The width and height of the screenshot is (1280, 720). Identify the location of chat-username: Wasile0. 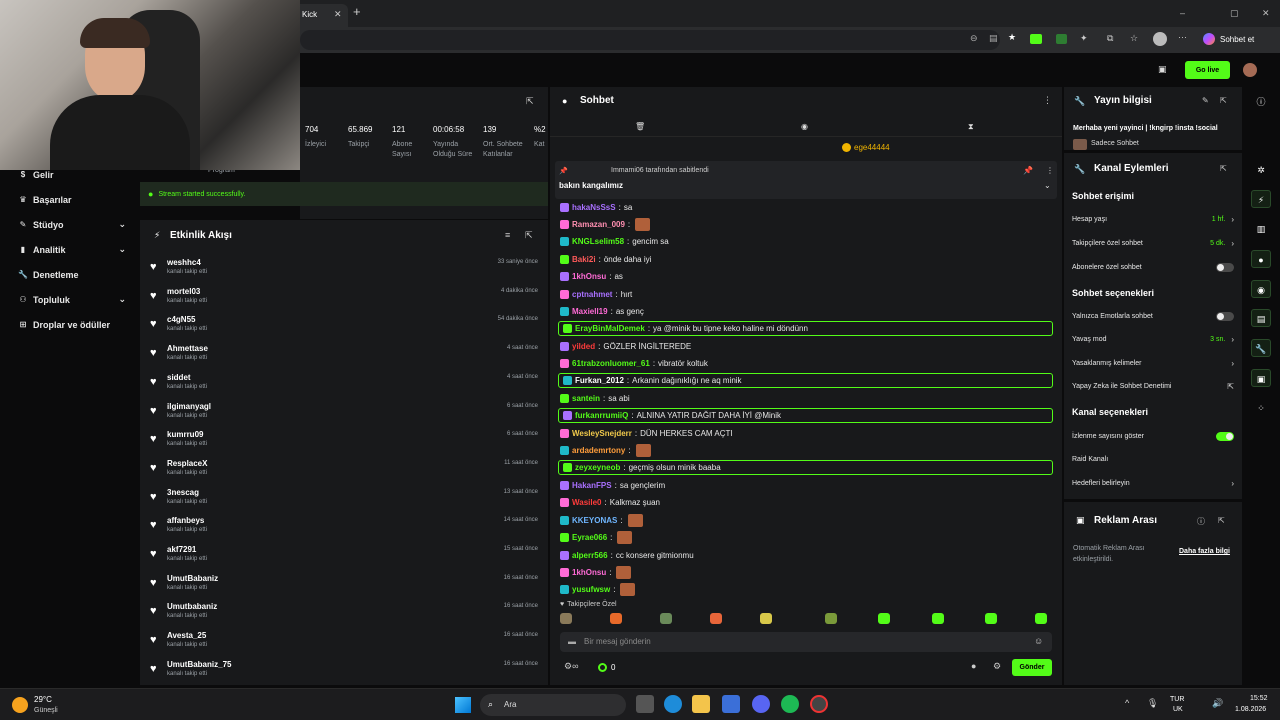
(587, 502).